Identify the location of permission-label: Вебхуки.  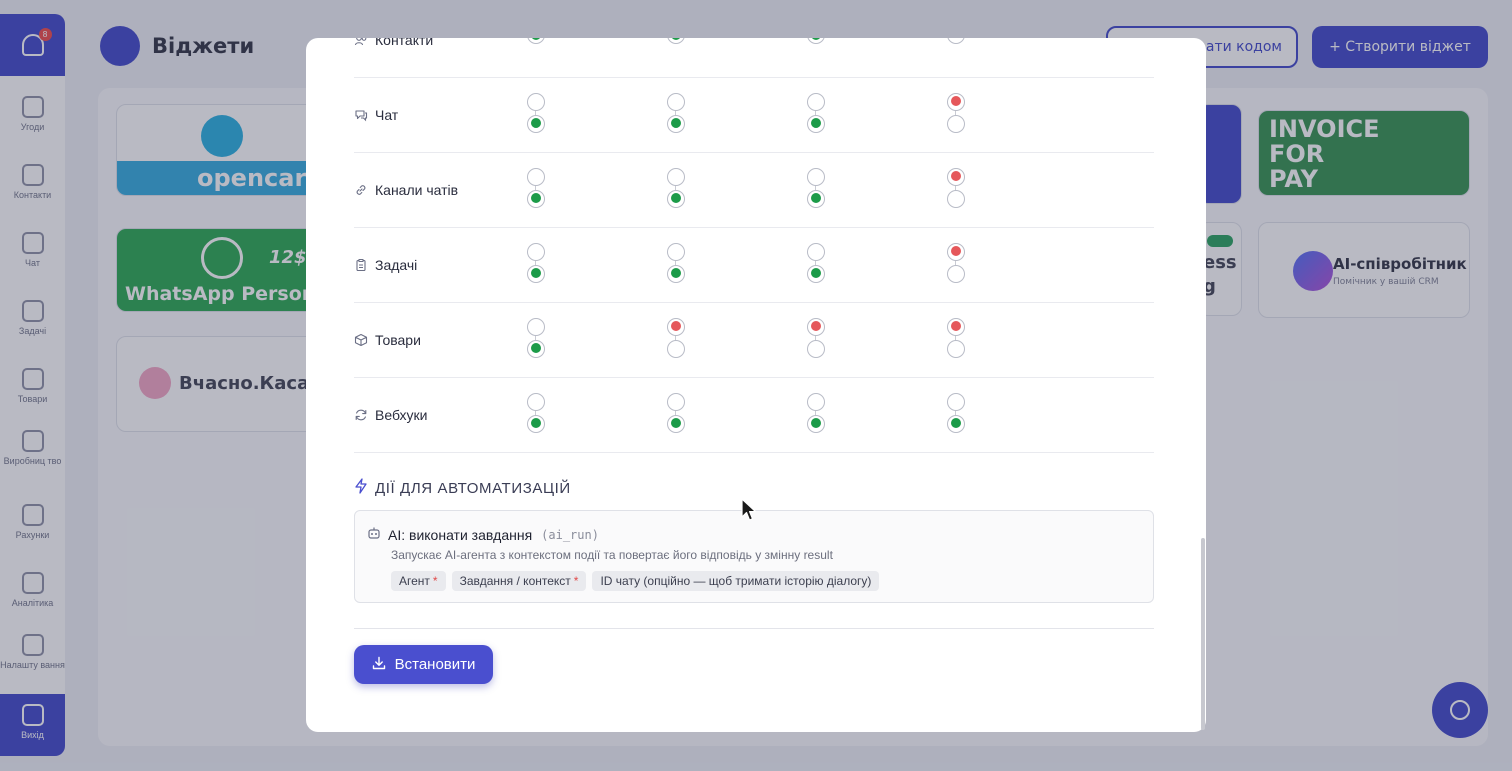
(390, 415).